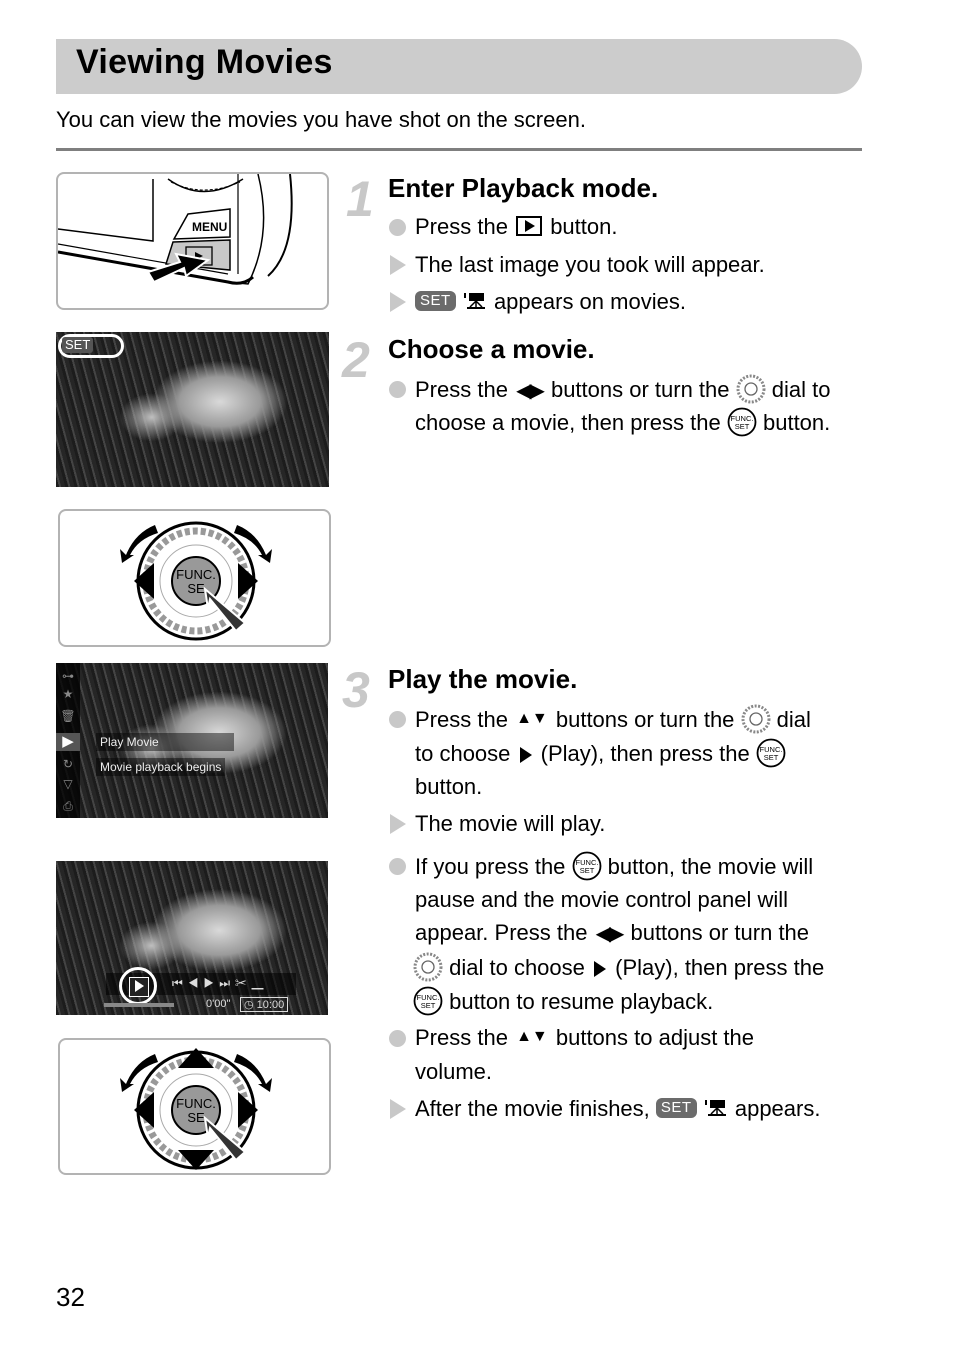  Describe the element at coordinates (175, 229) in the screenshot. I see `camera-back-drawing: MENU` at that location.